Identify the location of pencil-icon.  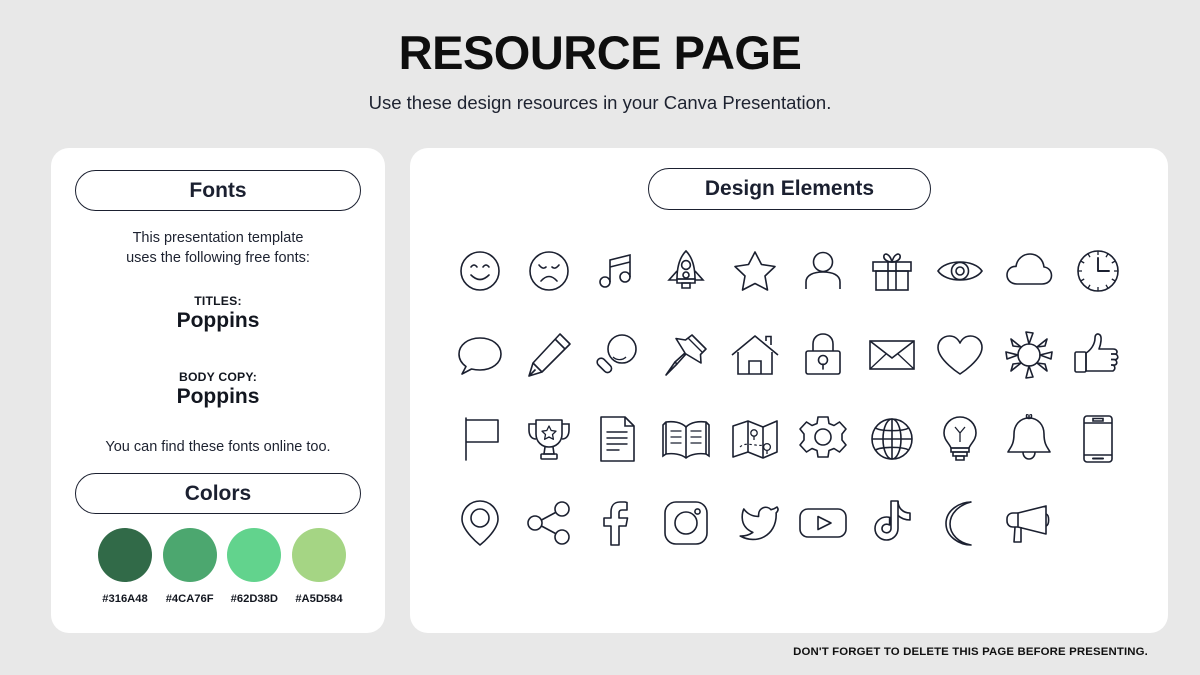
(549, 355).